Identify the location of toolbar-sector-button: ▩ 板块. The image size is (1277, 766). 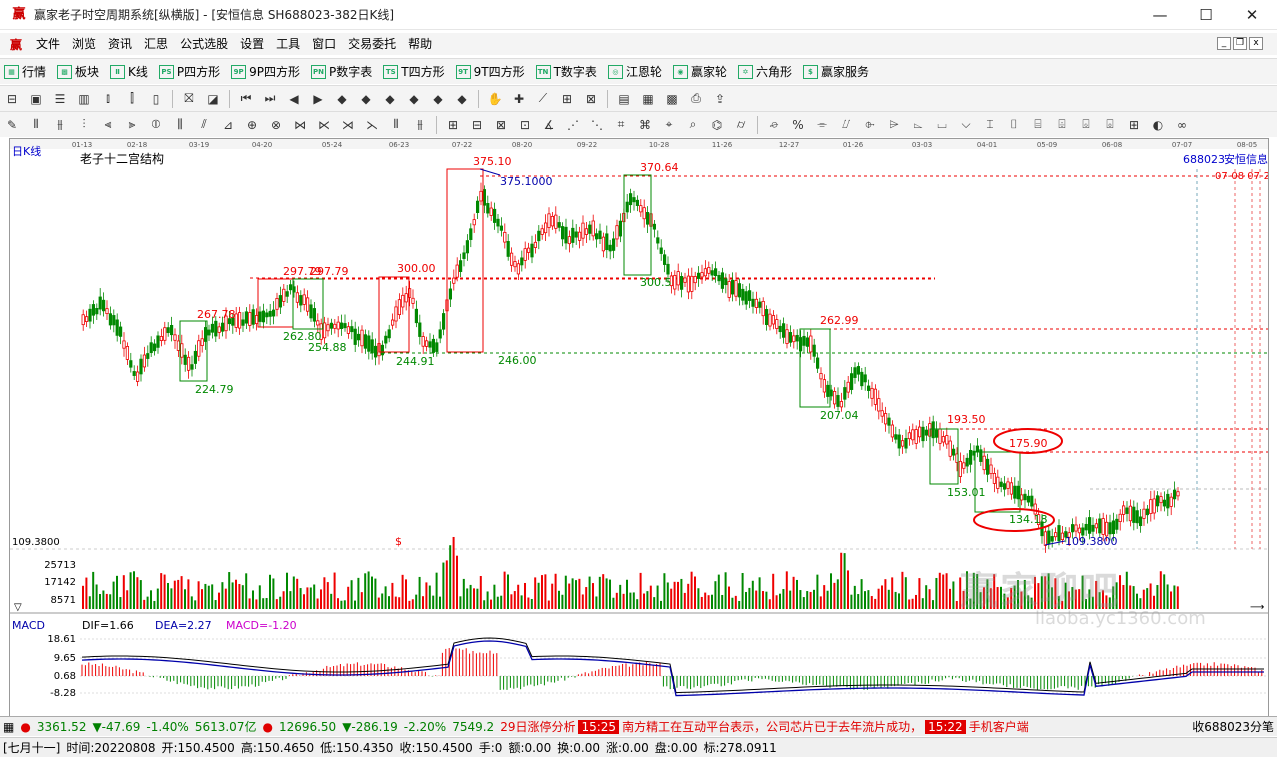
(79, 71).